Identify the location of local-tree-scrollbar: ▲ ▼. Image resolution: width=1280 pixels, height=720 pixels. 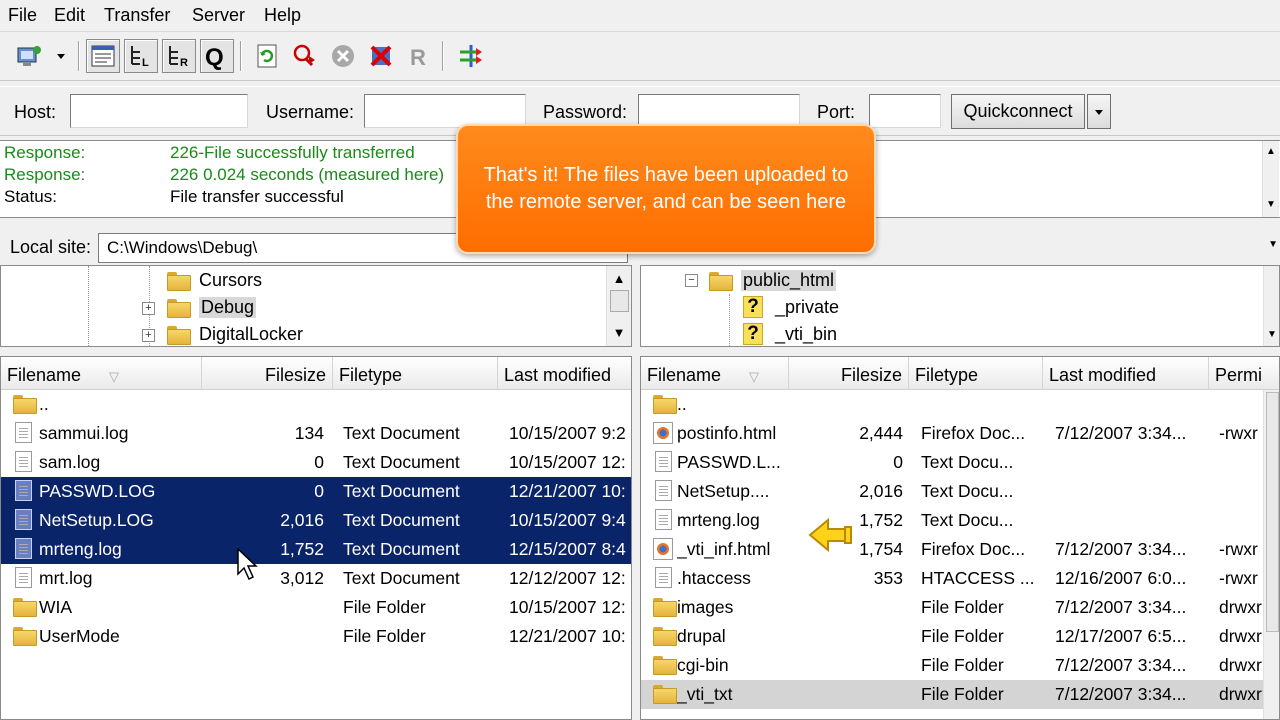
(618, 306).